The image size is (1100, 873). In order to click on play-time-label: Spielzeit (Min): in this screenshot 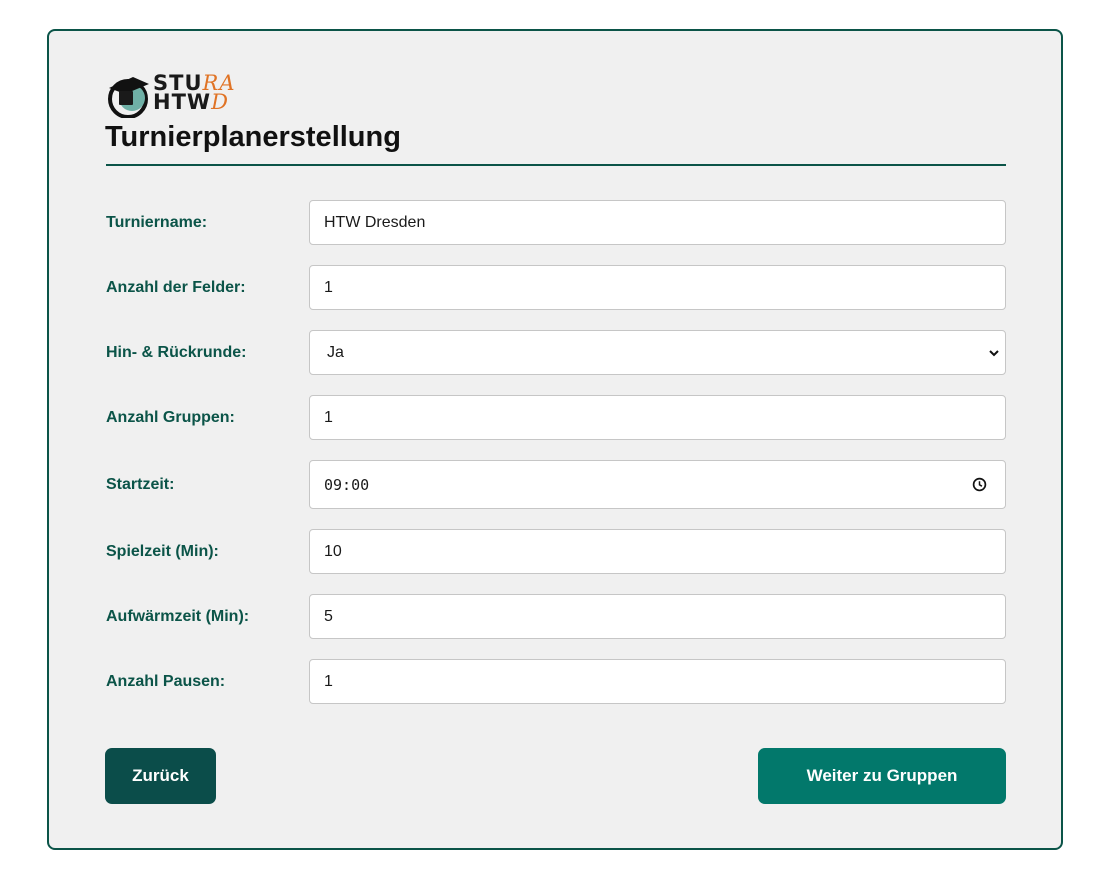, I will do `click(162, 551)`.